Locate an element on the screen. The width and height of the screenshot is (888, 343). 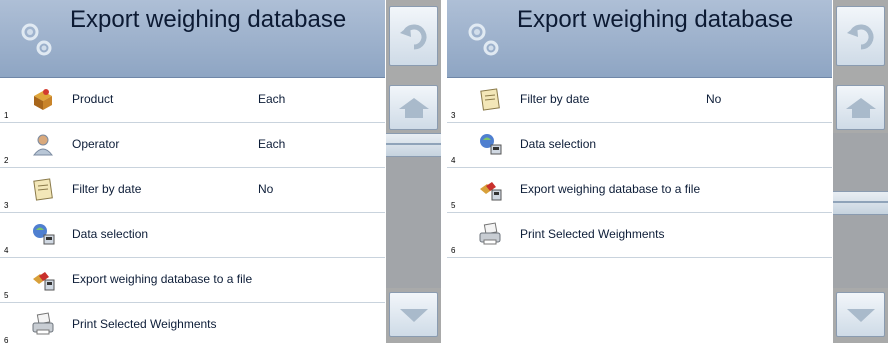
product-icon is located at coordinates (43, 99).